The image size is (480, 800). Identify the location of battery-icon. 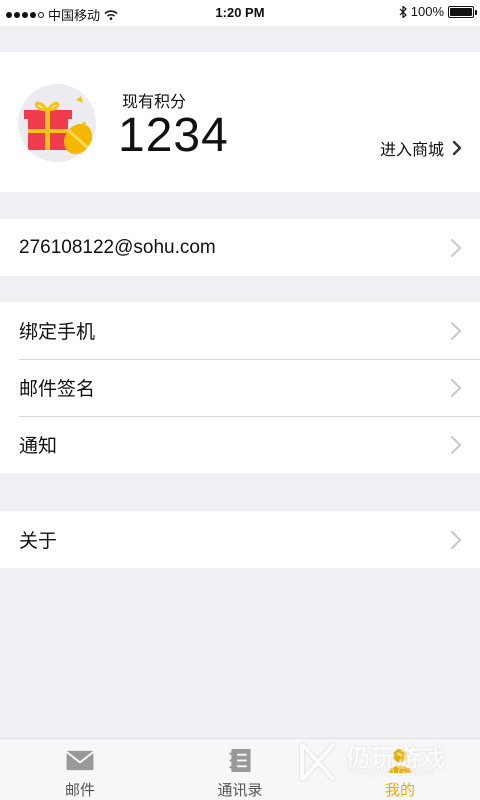
(462, 11).